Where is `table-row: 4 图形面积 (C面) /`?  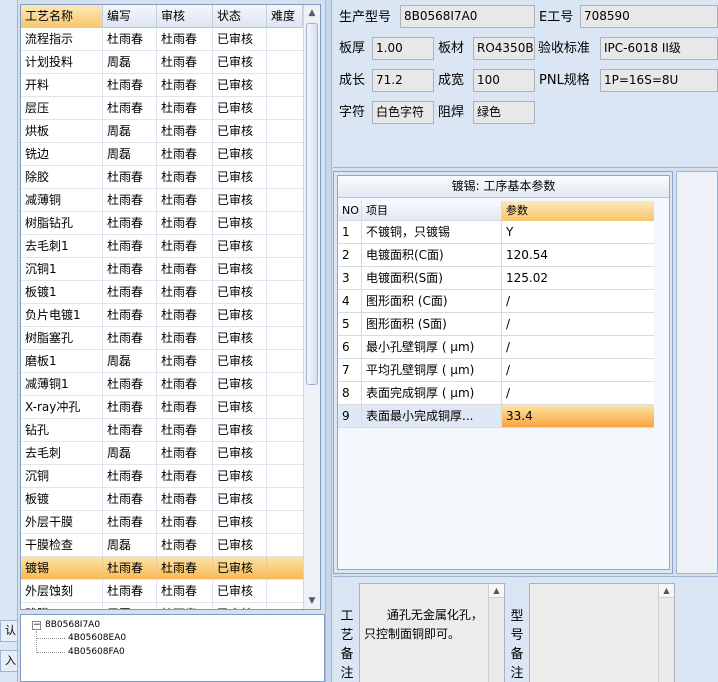 table-row: 4 图形面积 (C面) / is located at coordinates (496, 301).